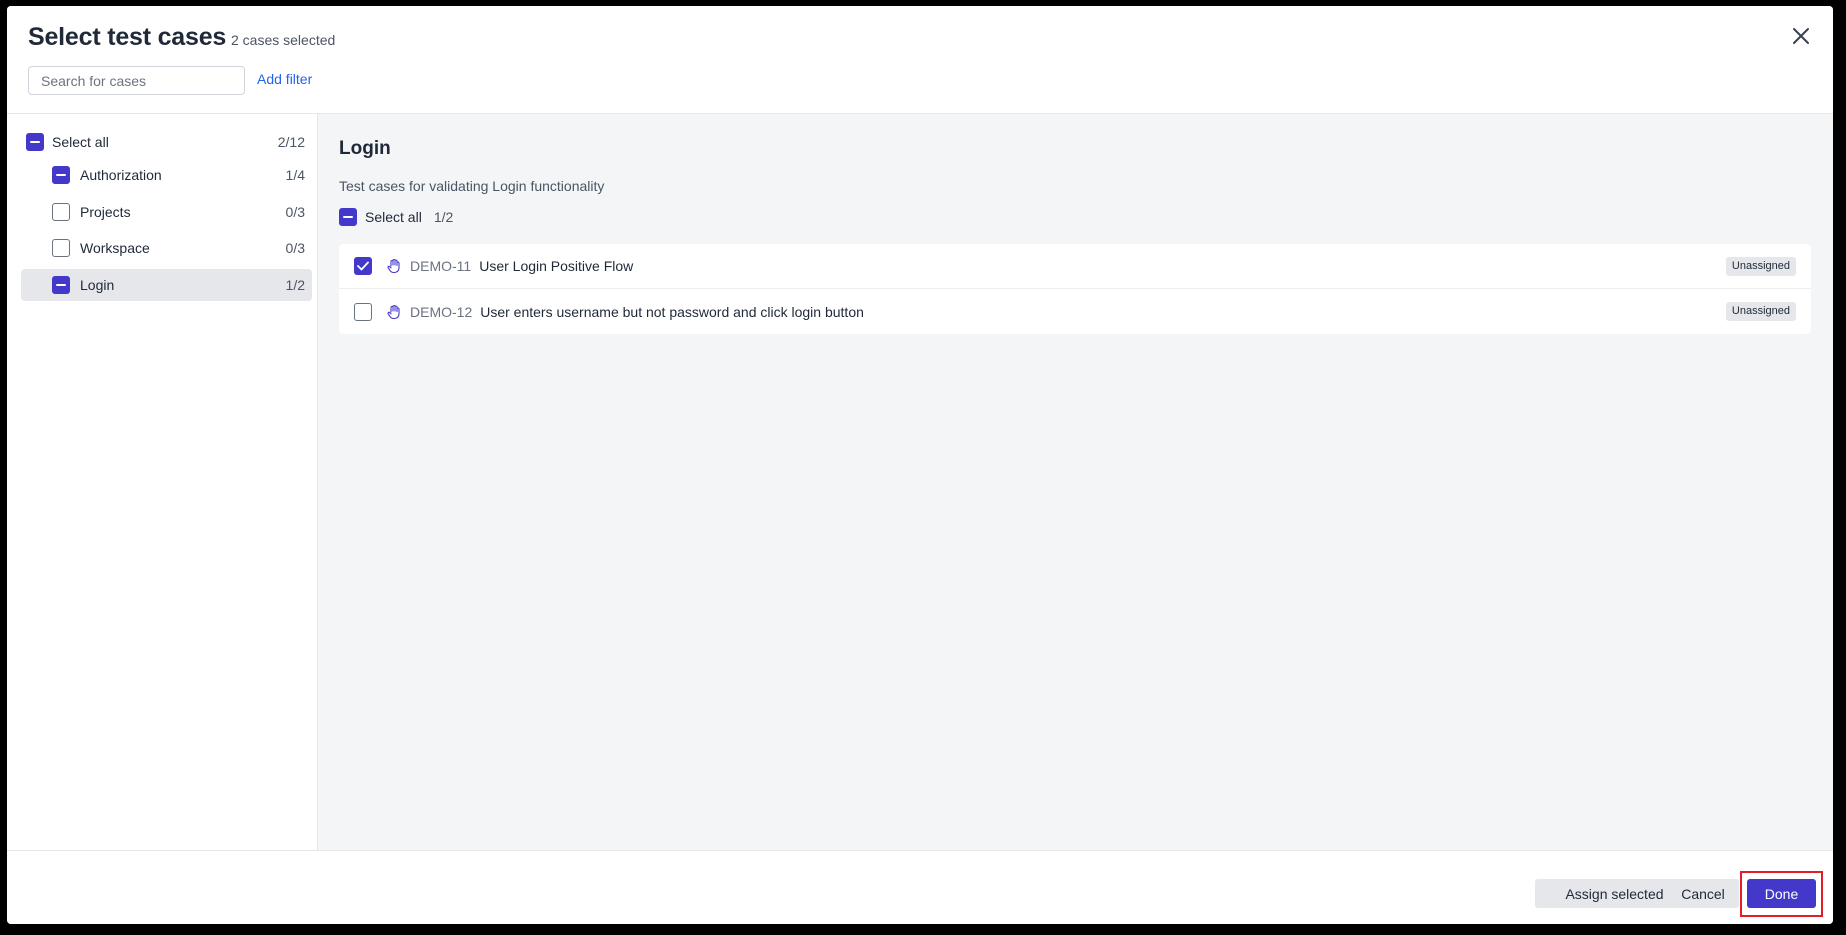 The height and width of the screenshot is (935, 1846). I want to click on selected-count: 2 cases selected, so click(283, 40).